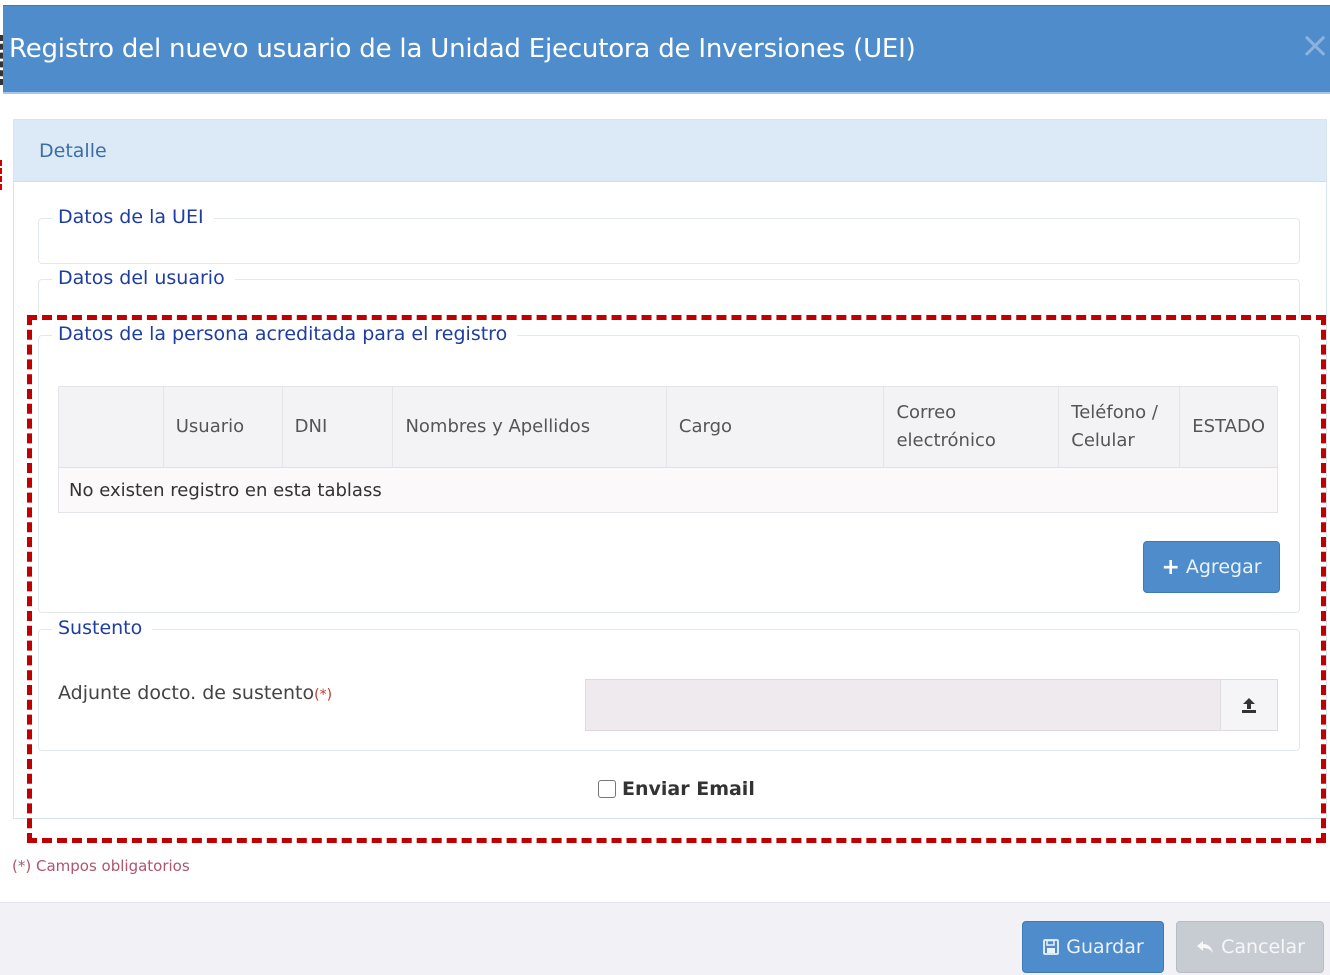 This screenshot has height=975, width=1330. What do you see at coordinates (669, 241) in the screenshot?
I see `fieldset-uei` at bounding box center [669, 241].